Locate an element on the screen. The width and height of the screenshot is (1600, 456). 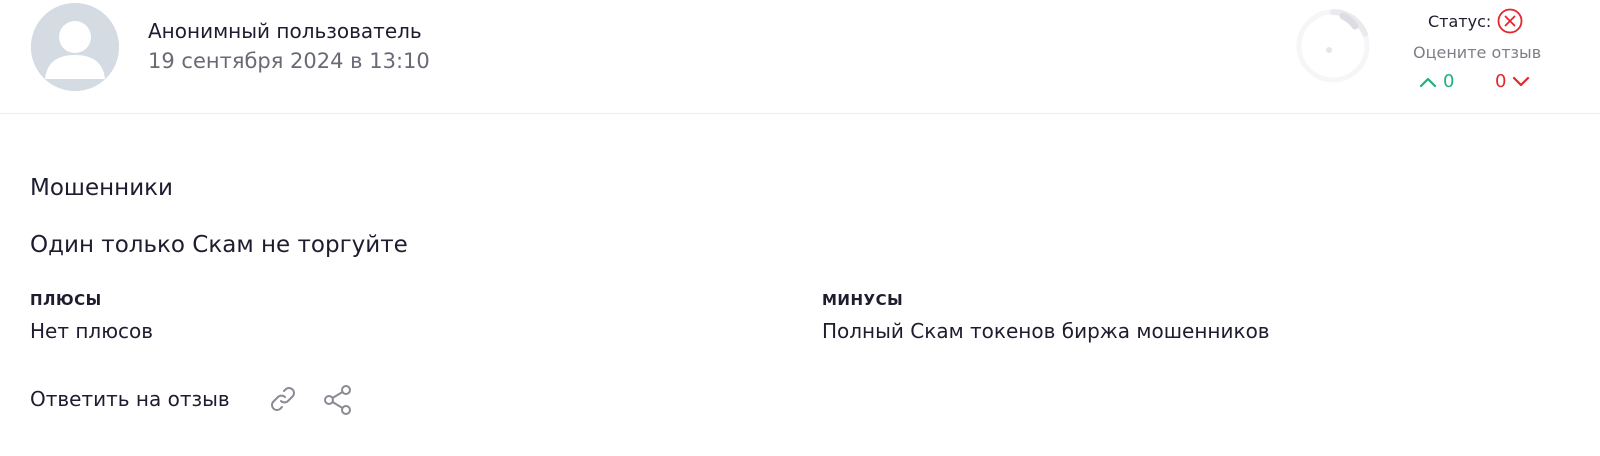
author-name: Анонимный пользователь is located at coordinates (285, 31).